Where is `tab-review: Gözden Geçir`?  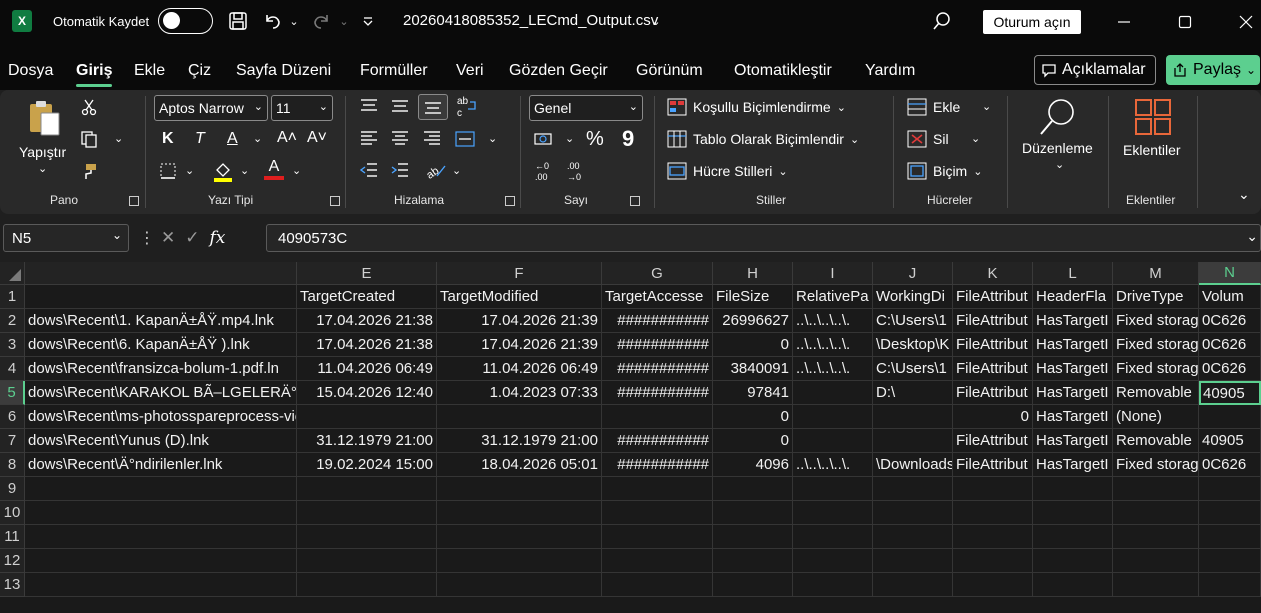 tab-review: Gözden Geçir is located at coordinates (558, 71).